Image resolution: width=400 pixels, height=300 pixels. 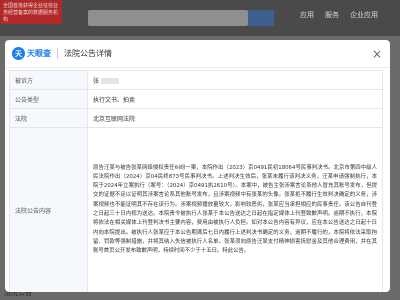 I want to click on field-label-court: 法院, so click(x=48, y=118).